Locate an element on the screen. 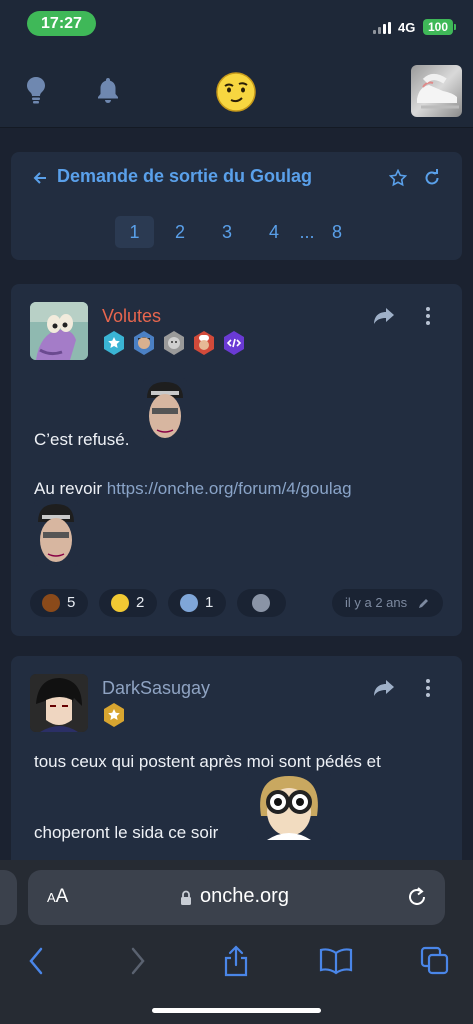  network-label: 4G is located at coordinates (407, 27).